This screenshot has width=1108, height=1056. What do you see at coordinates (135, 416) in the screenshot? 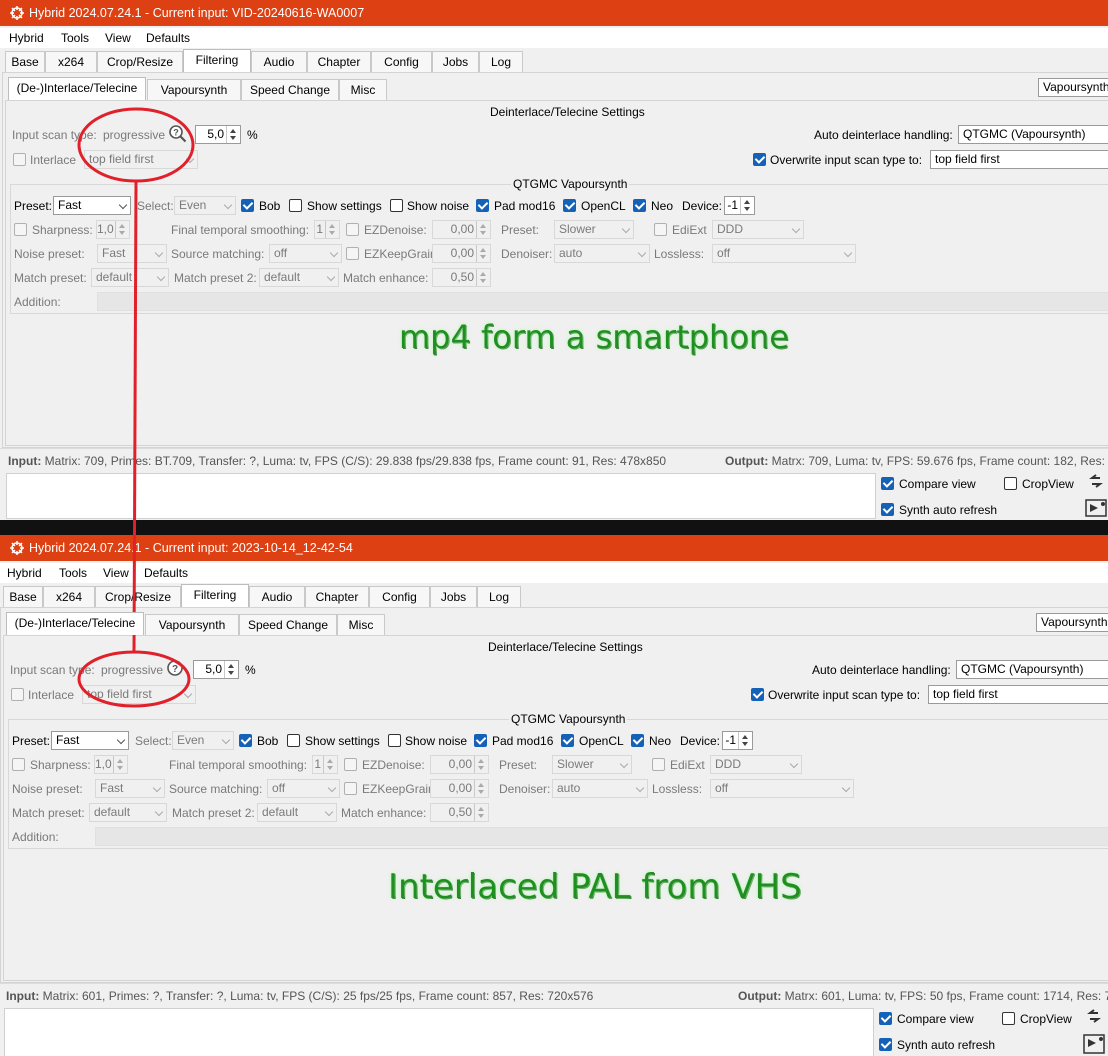
I see `annotation-connector` at bounding box center [135, 416].